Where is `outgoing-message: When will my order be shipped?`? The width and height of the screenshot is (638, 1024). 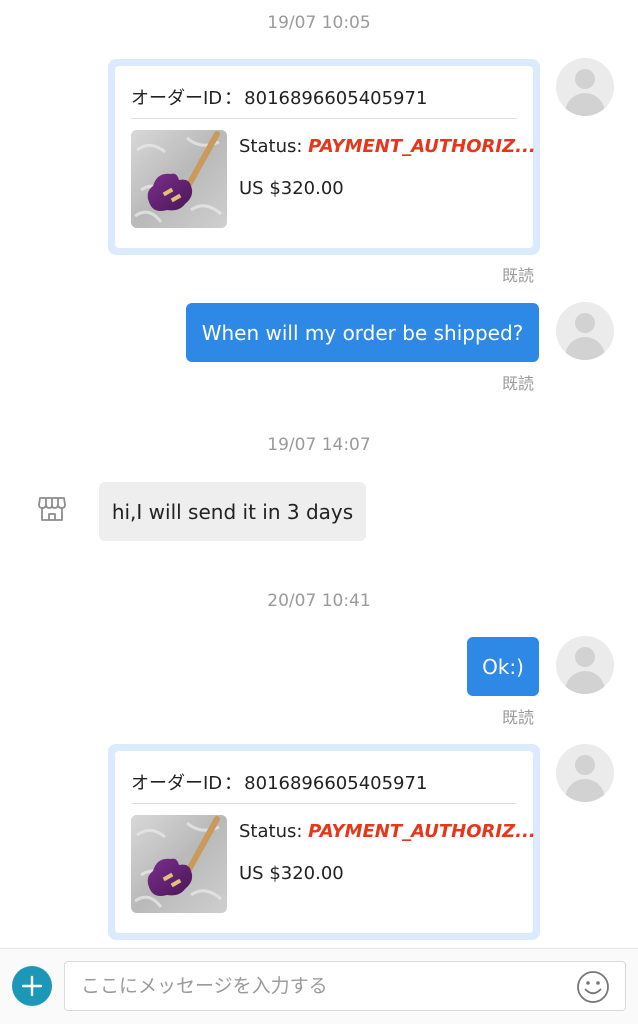 outgoing-message: When will my order be shipped? is located at coordinates (362, 332).